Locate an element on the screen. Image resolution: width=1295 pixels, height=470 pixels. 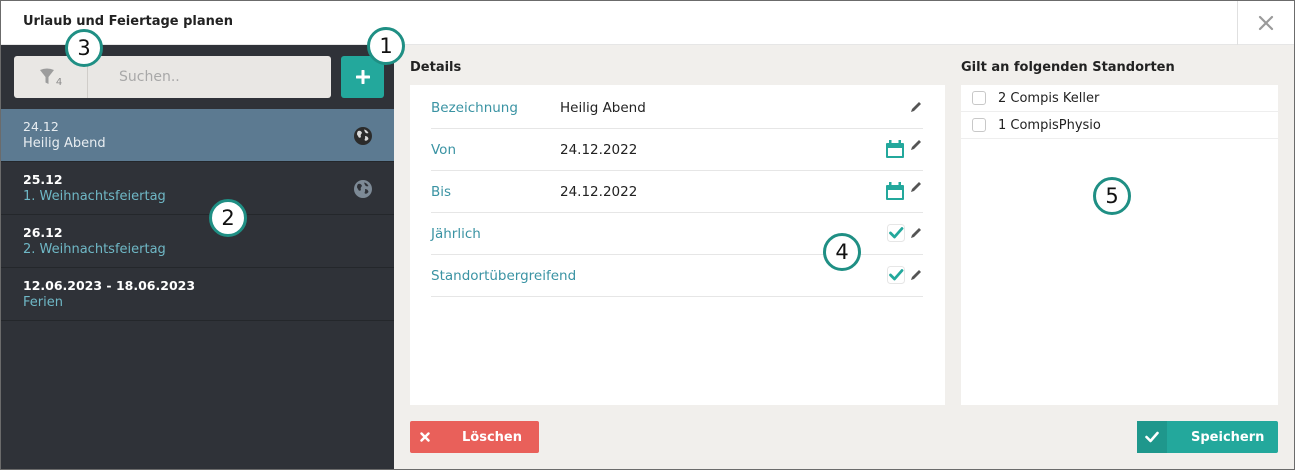
details-row-to: Bis 24.12.2022 is located at coordinates (677, 192).